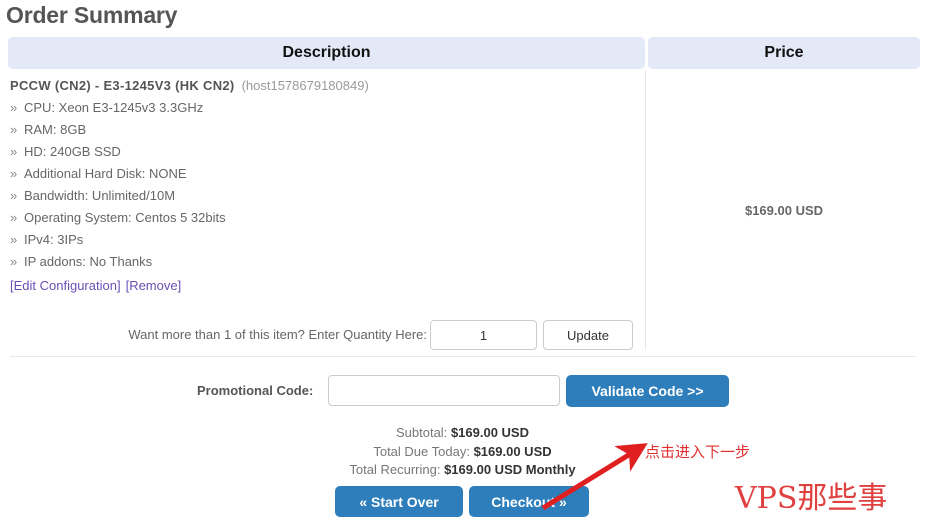 This screenshot has height=529, width=925. What do you see at coordinates (320, 151) in the screenshot?
I see `spec-hd: » HD: 240GB SSD` at bounding box center [320, 151].